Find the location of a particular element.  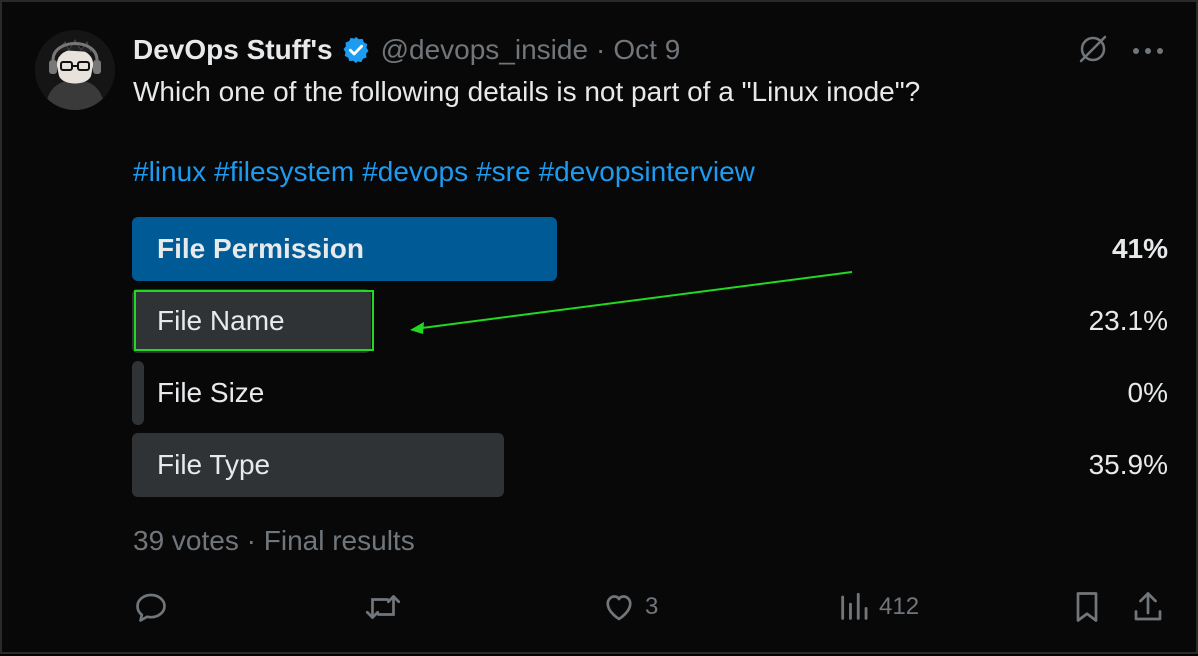

poll-option-percent: 0% is located at coordinates (1147, 392).